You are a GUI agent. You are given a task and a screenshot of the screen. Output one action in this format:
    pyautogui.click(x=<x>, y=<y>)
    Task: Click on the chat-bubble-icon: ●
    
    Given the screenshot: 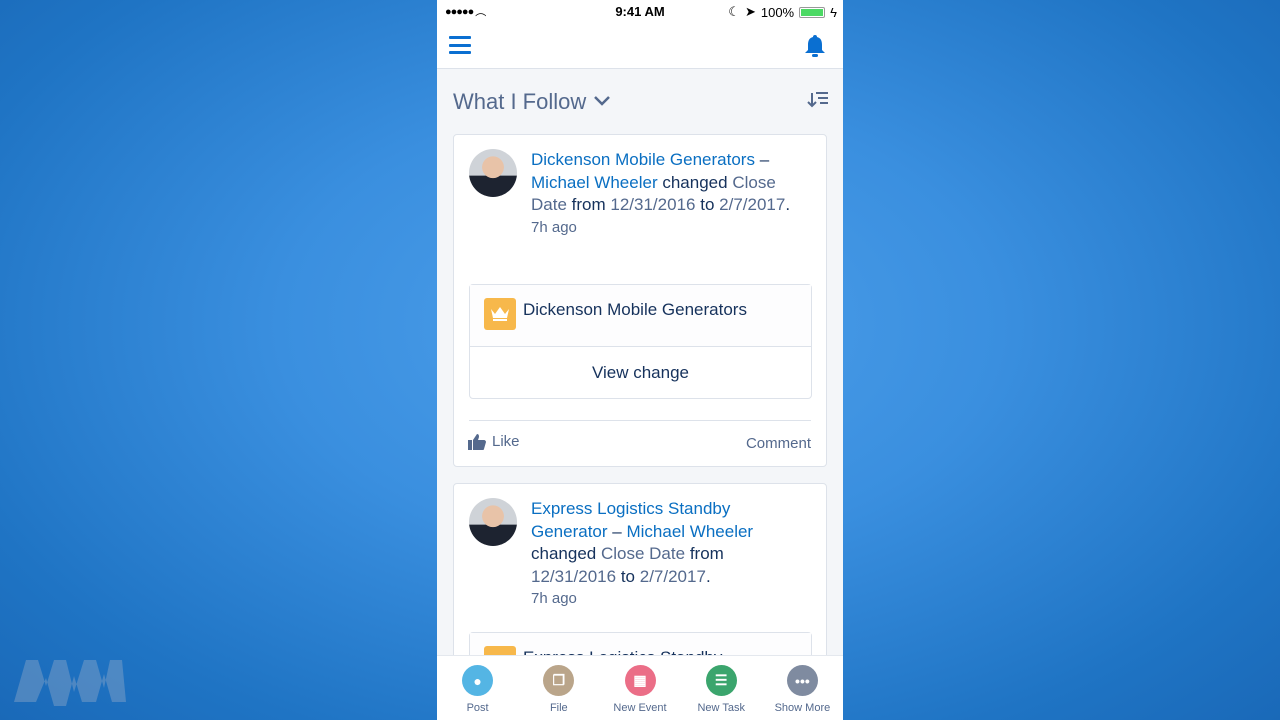 What is the action you would take?
    pyautogui.click(x=478, y=680)
    